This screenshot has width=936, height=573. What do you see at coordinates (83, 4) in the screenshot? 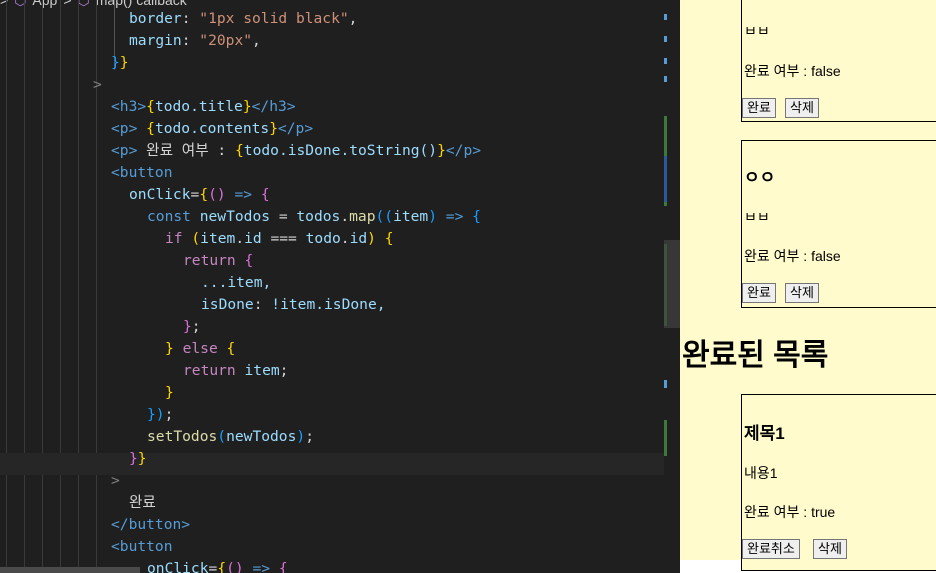
I see `react-component-icon: ⬡` at bounding box center [83, 4].